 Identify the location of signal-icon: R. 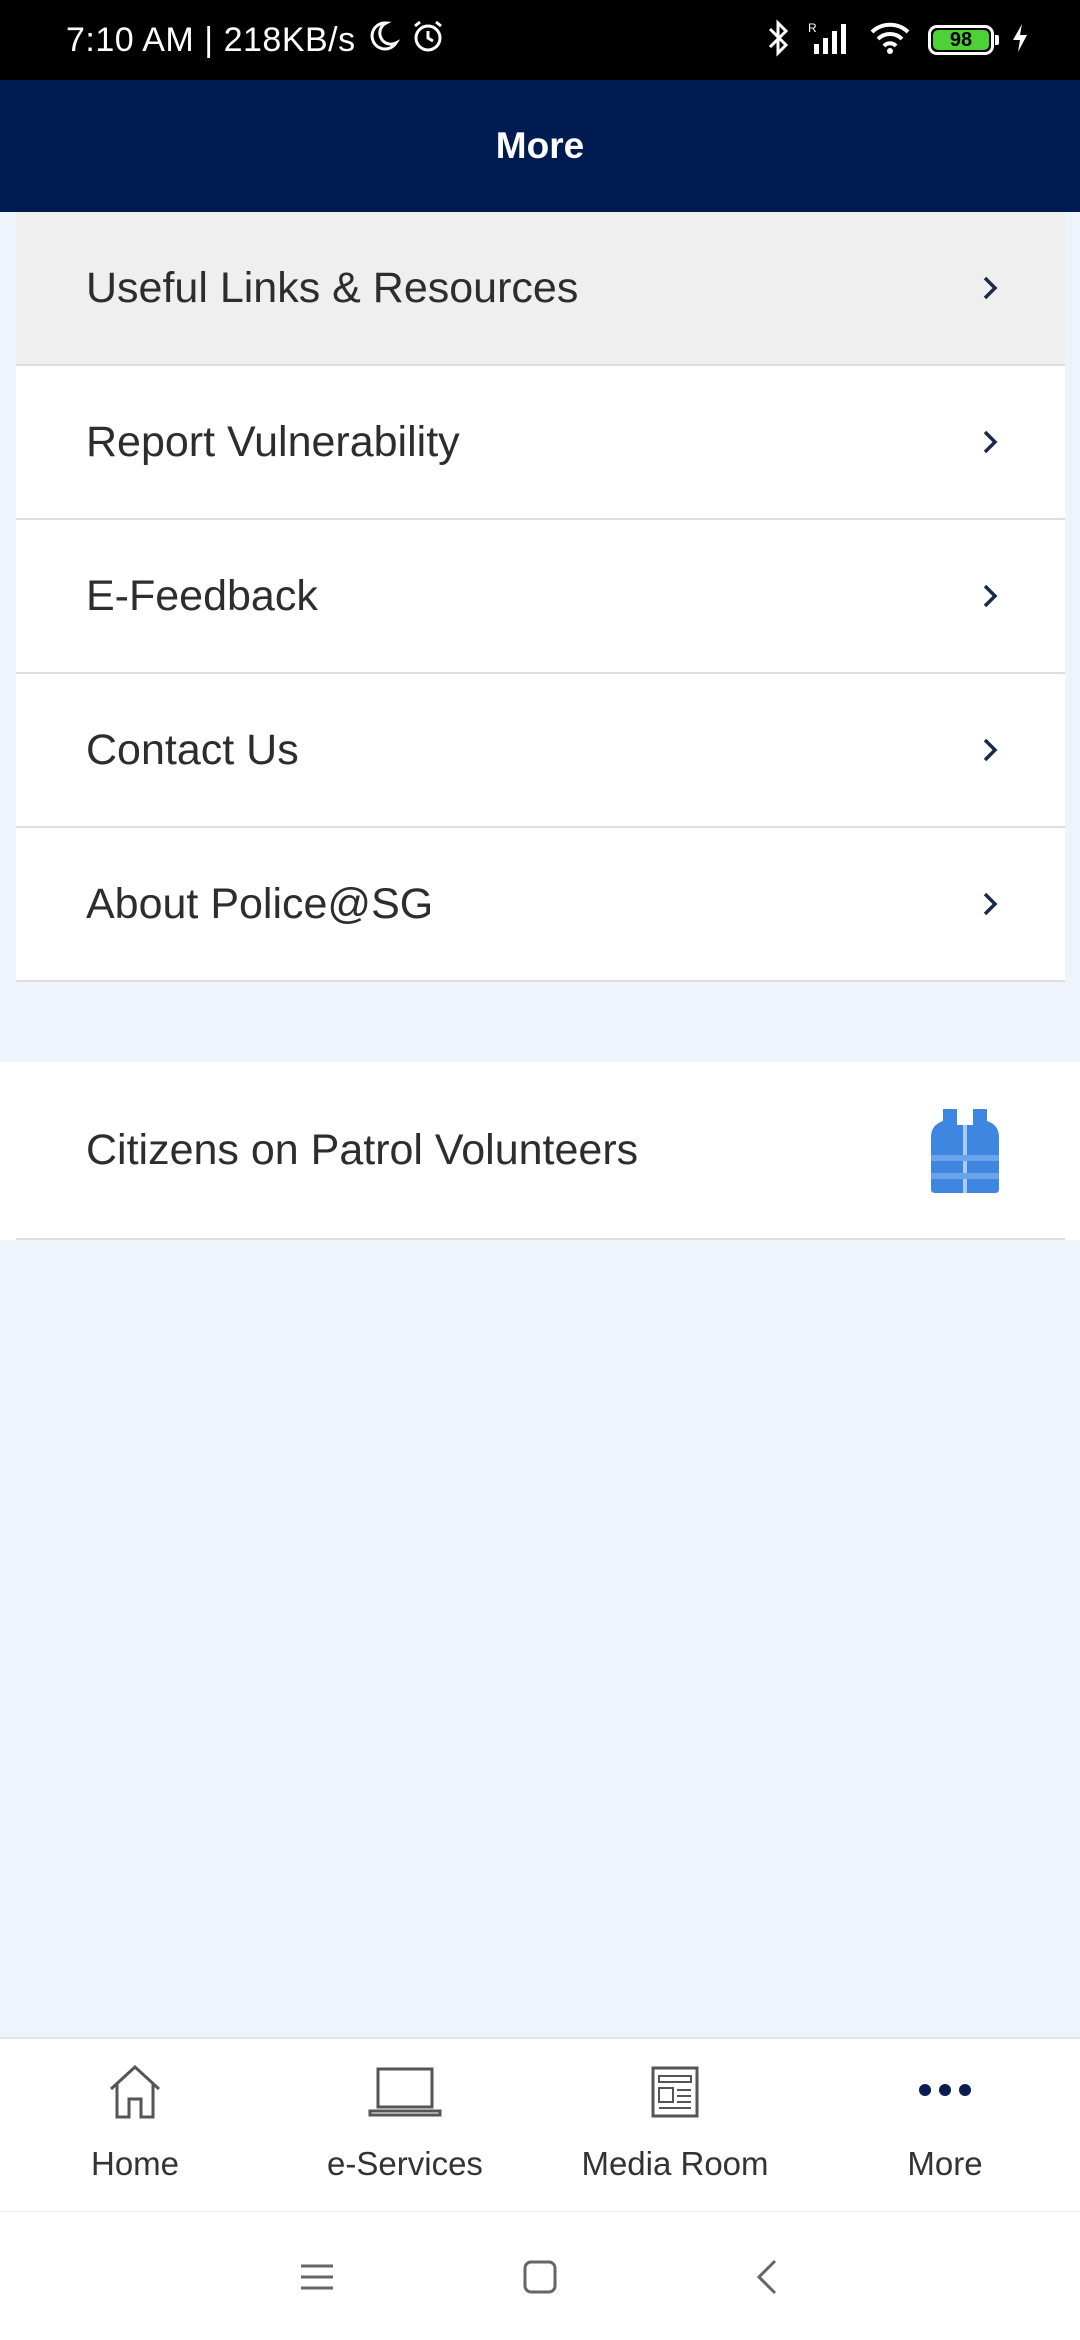
(830, 40).